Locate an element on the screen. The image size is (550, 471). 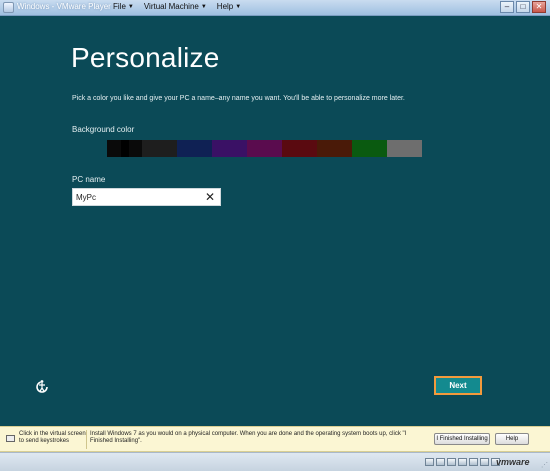
floppy-icon is located at coordinates (451, 462).